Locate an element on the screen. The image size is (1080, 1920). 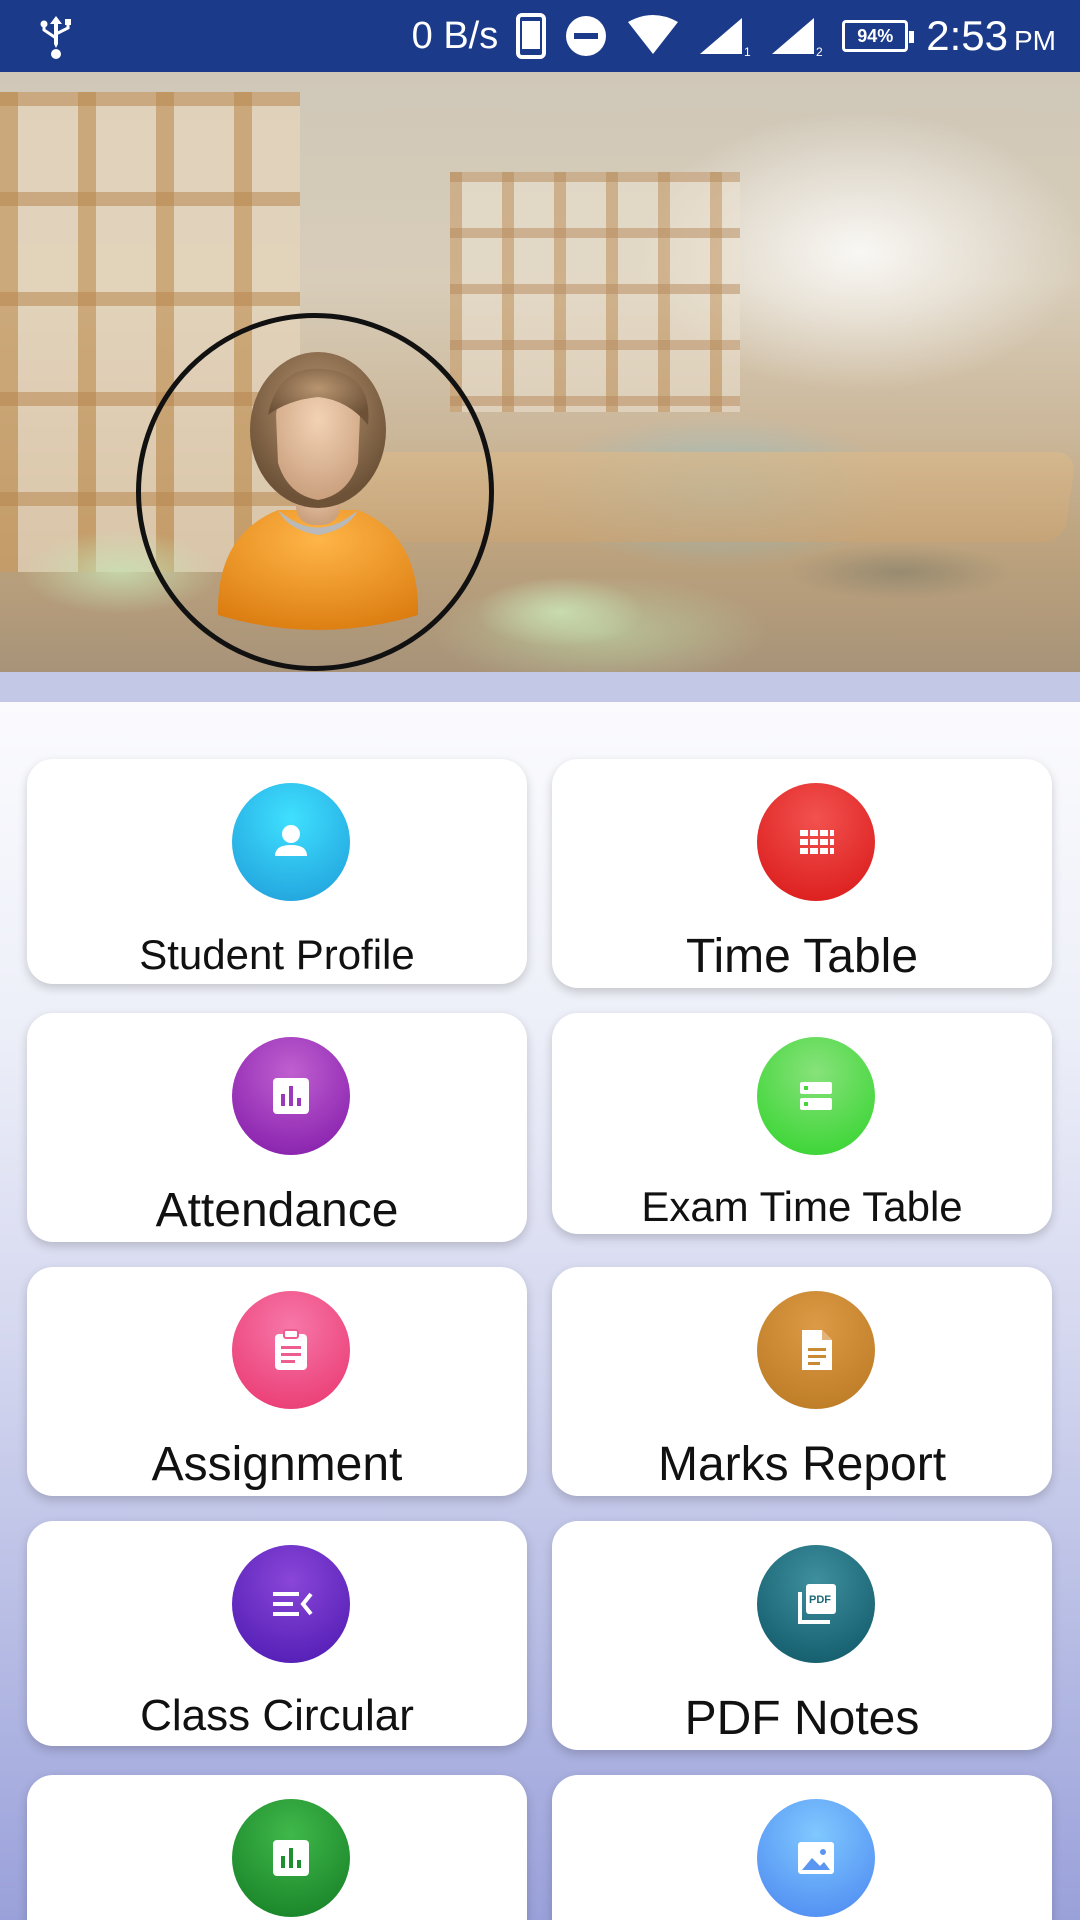
clipboard-icon is located at coordinates (291, 1350).